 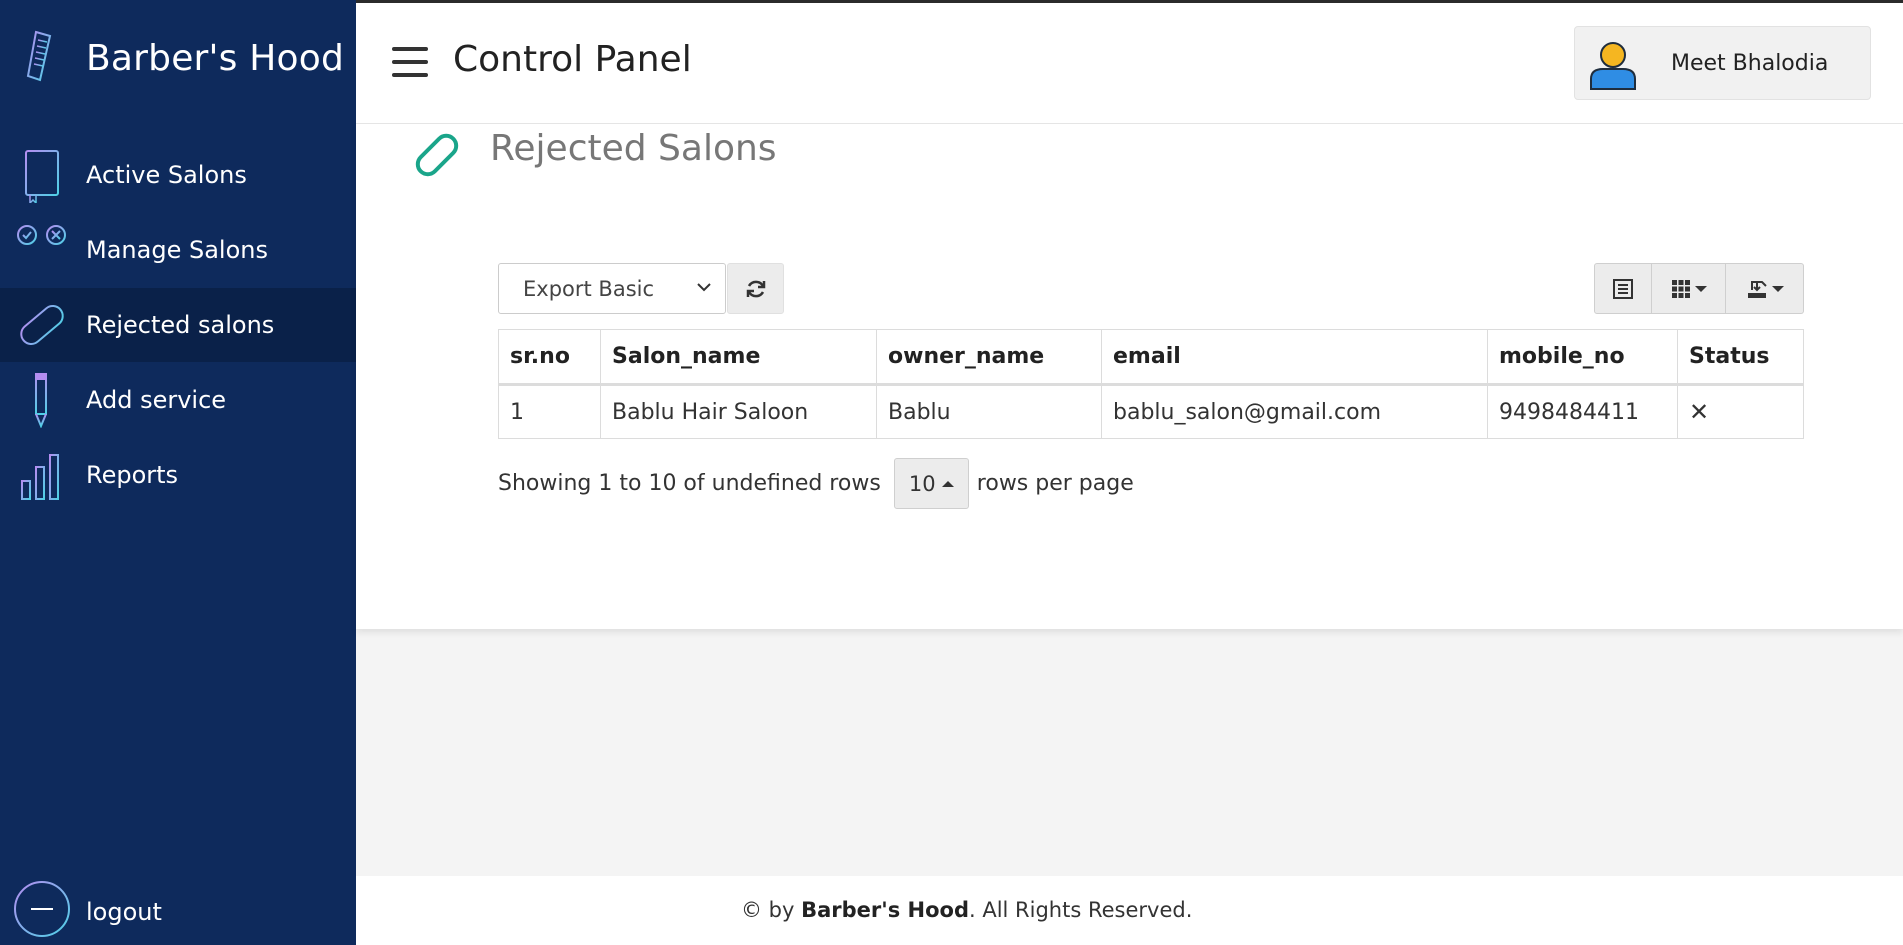 I want to click on footer-brand: Barber's Hood, so click(x=885, y=910).